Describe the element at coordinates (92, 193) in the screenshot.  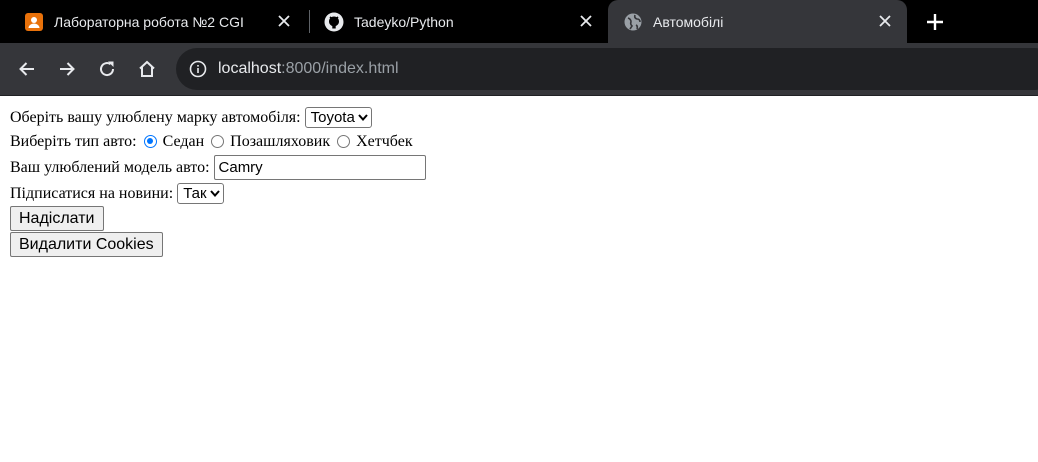
I see `subscribe-label: Підписатися на новини:` at that location.